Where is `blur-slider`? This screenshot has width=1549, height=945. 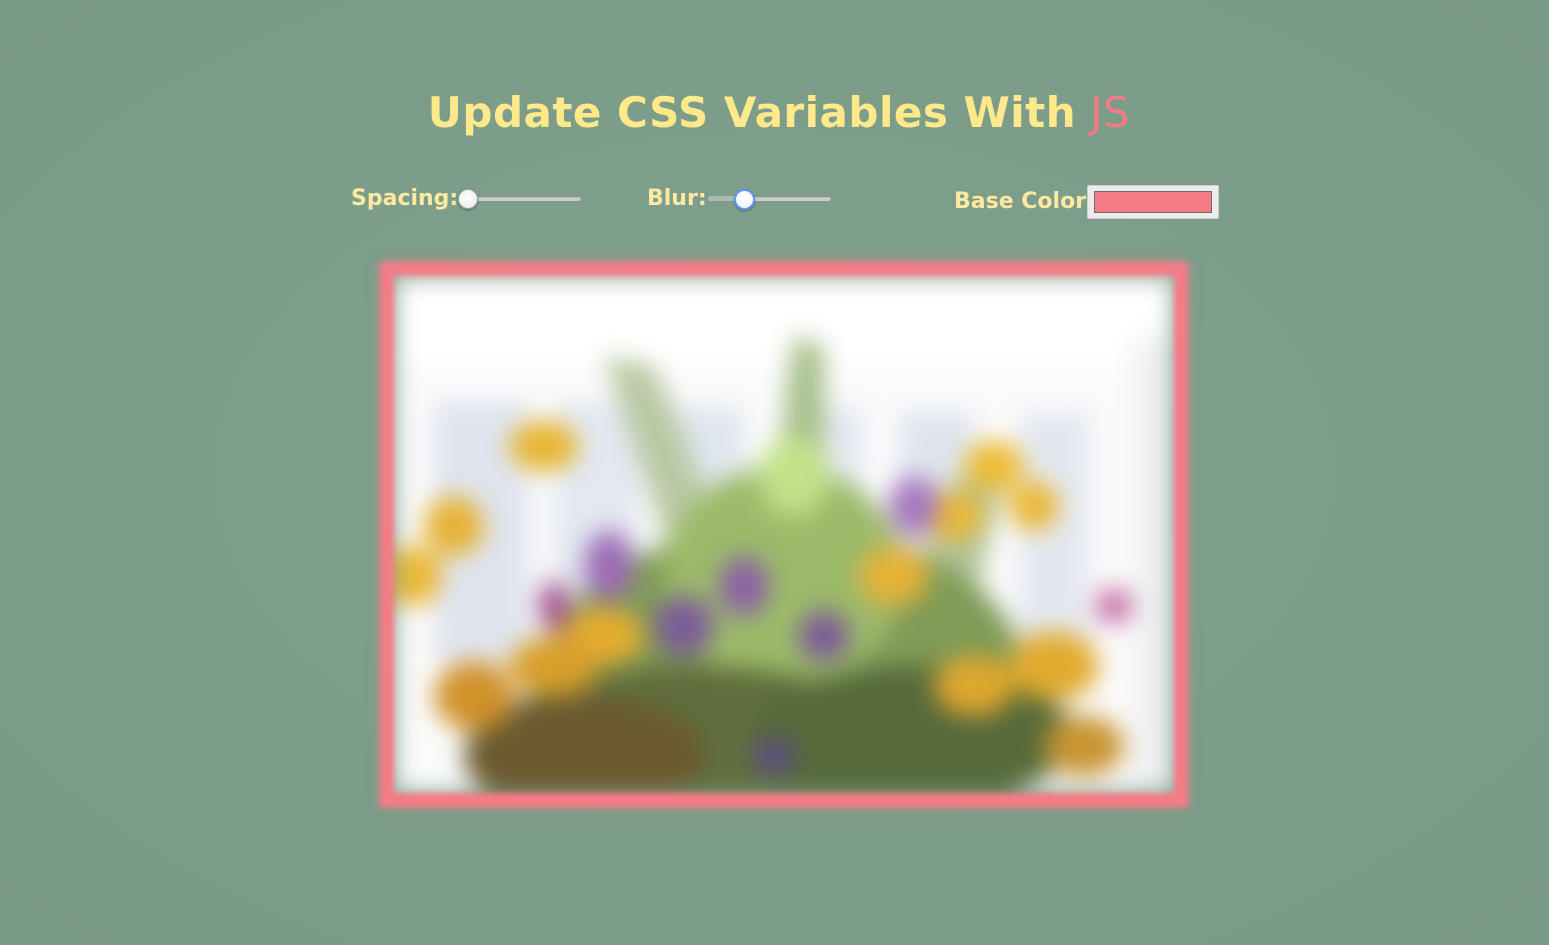
blur-slider is located at coordinates (769, 199).